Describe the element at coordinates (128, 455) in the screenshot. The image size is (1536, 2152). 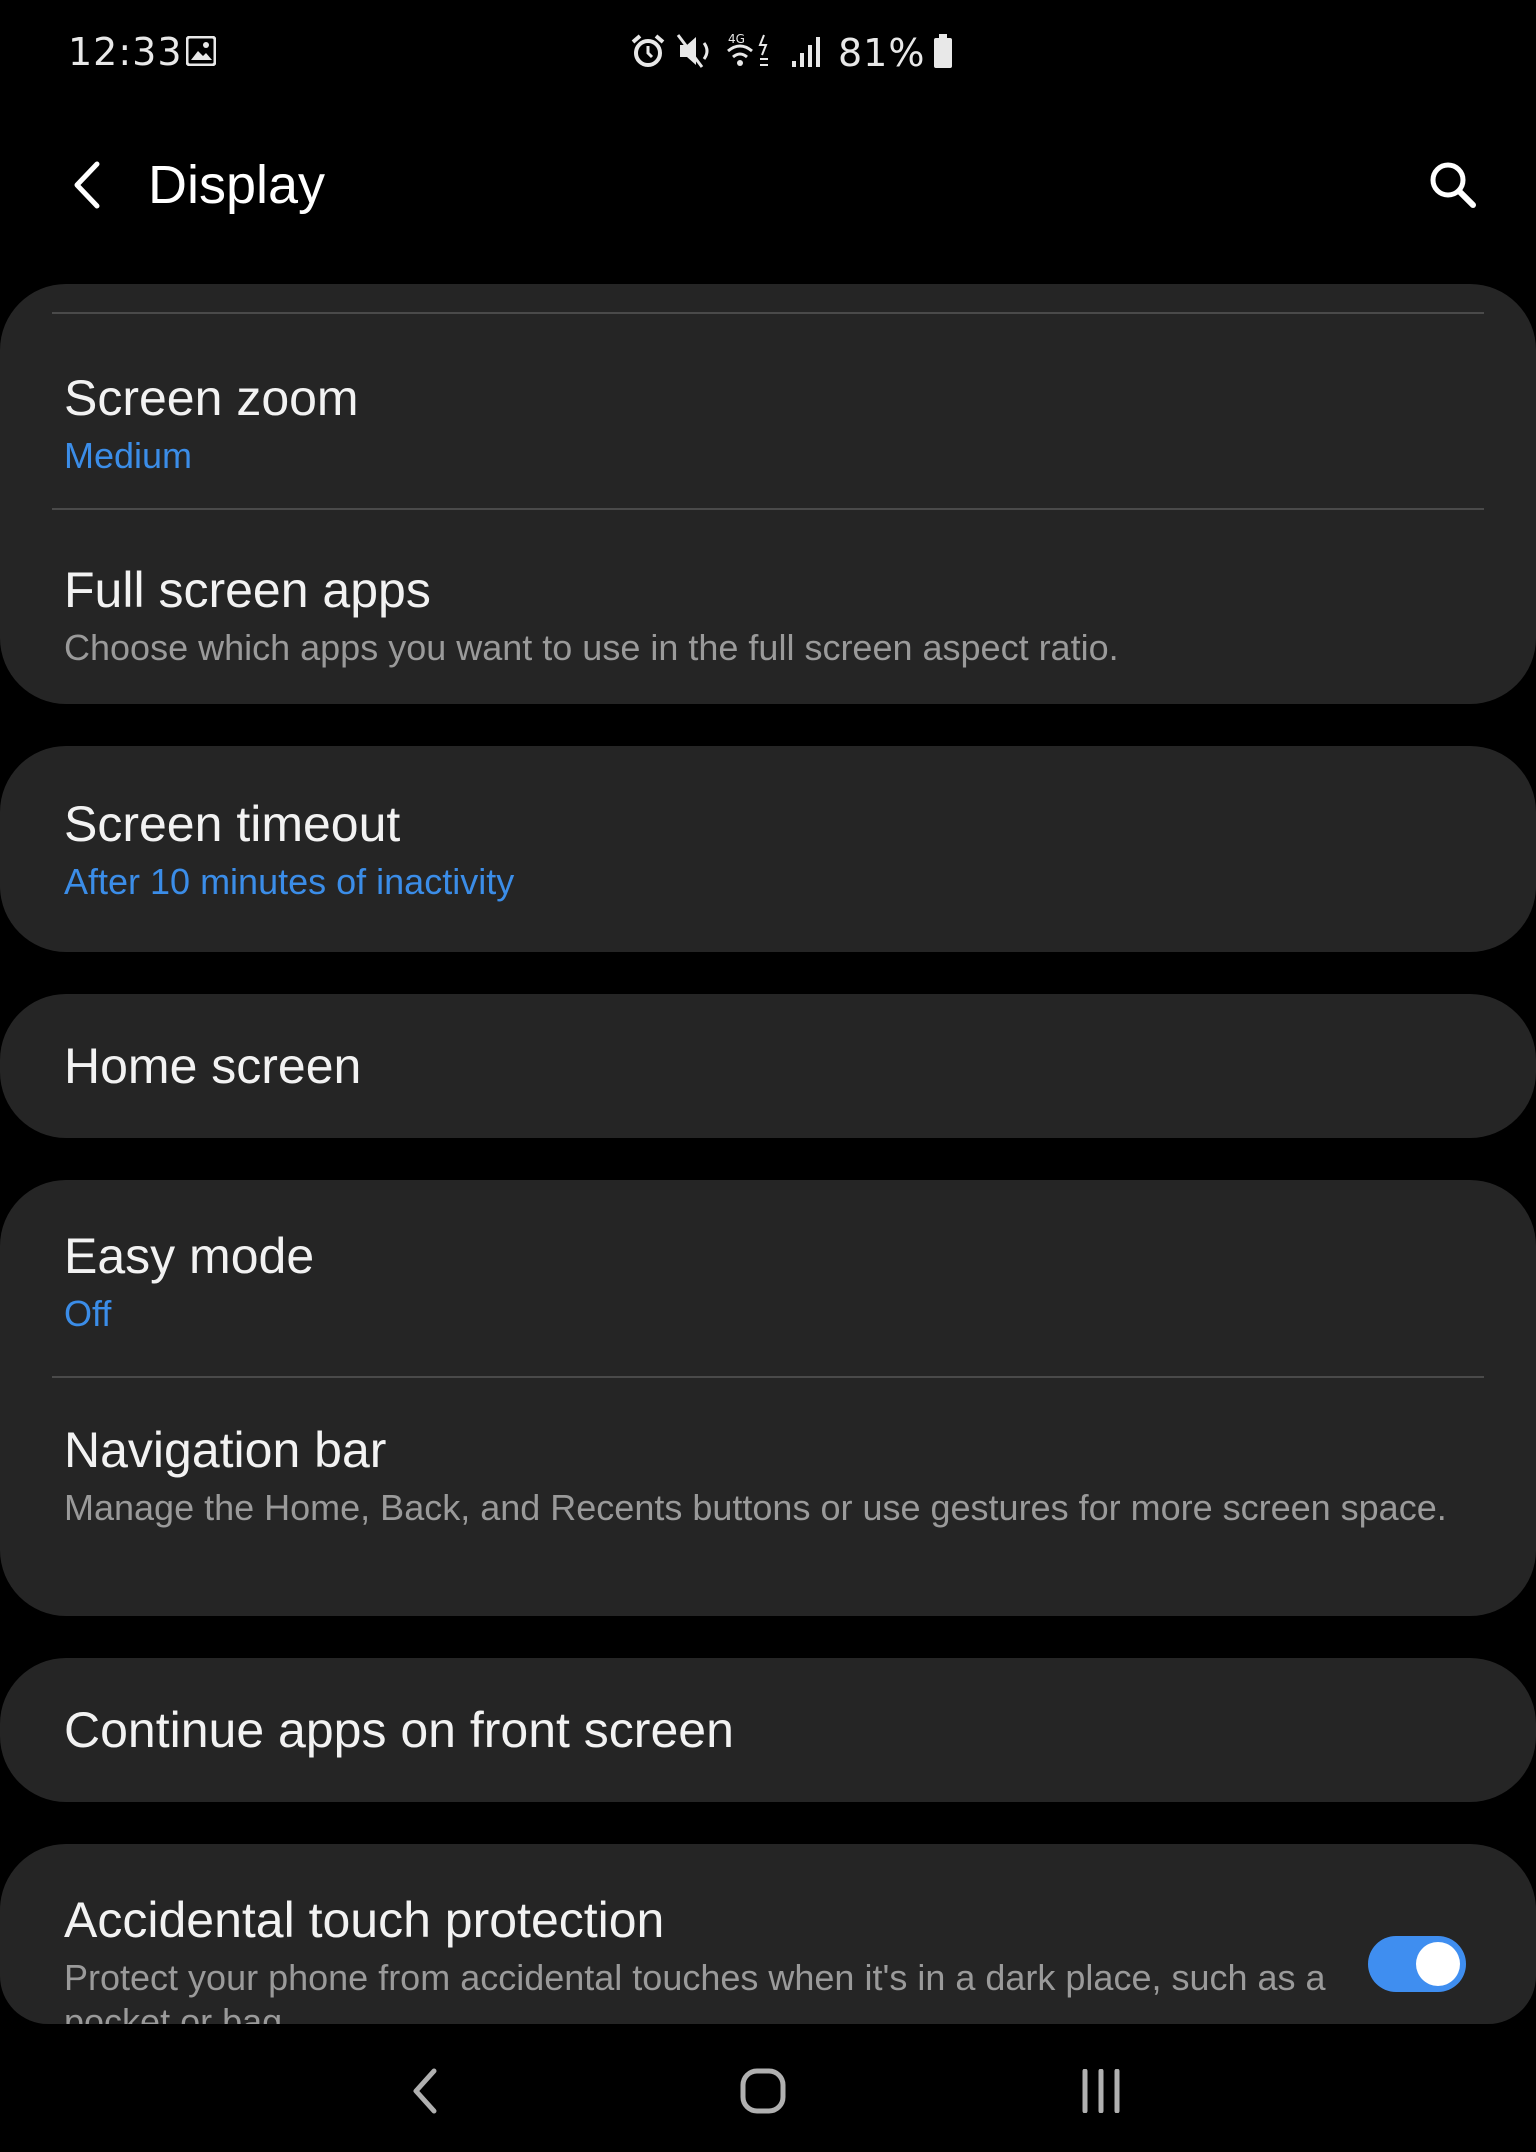
I see `setting-value: Medium` at that location.